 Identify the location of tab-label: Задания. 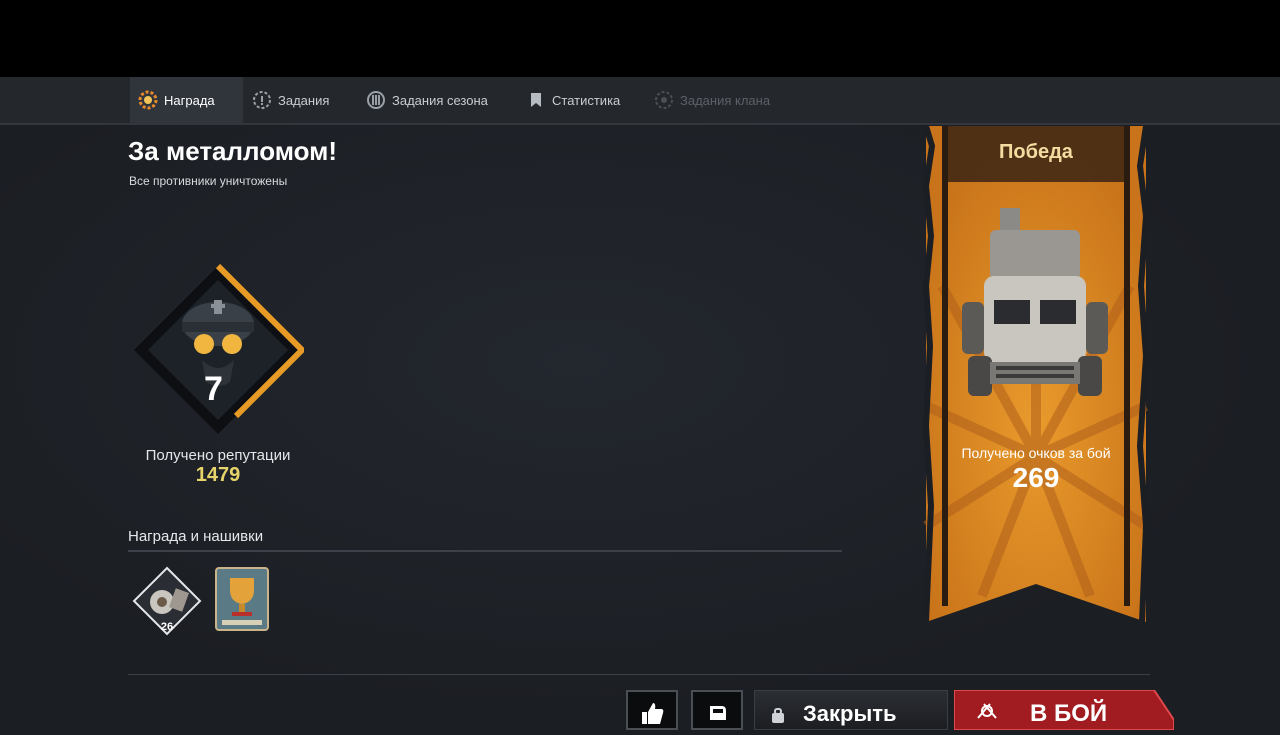
(304, 100).